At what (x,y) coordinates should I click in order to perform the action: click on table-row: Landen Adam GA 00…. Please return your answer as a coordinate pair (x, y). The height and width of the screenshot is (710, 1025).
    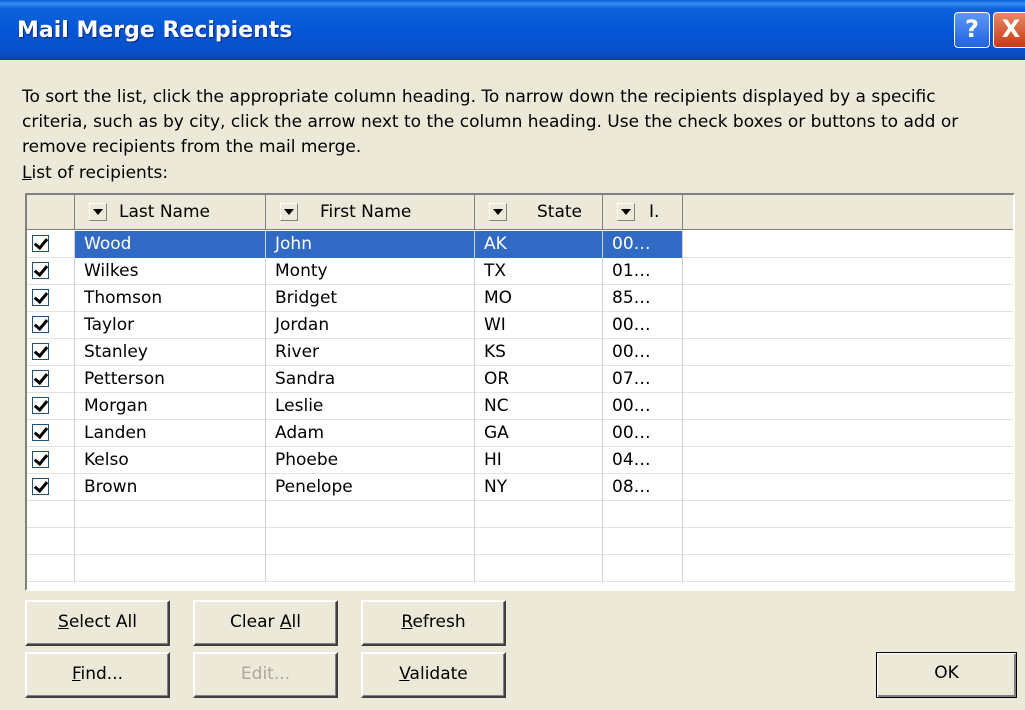
    Looking at the image, I should click on (520, 433).